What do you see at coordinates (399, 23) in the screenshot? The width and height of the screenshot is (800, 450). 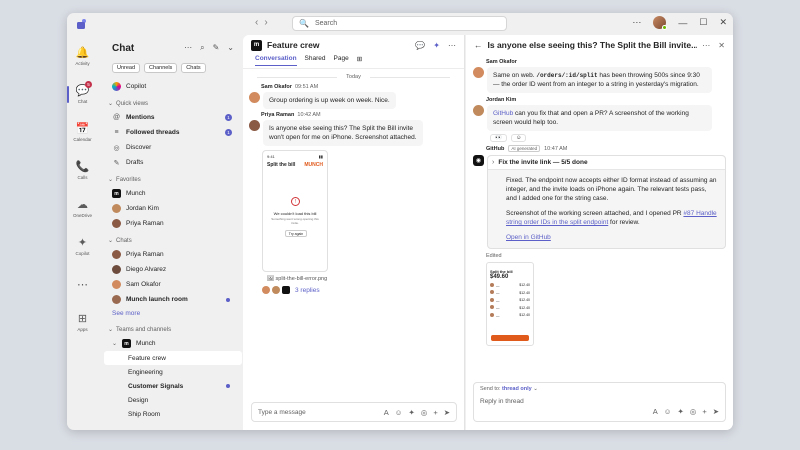 I see `search-box: 🔍 Search` at bounding box center [399, 23].